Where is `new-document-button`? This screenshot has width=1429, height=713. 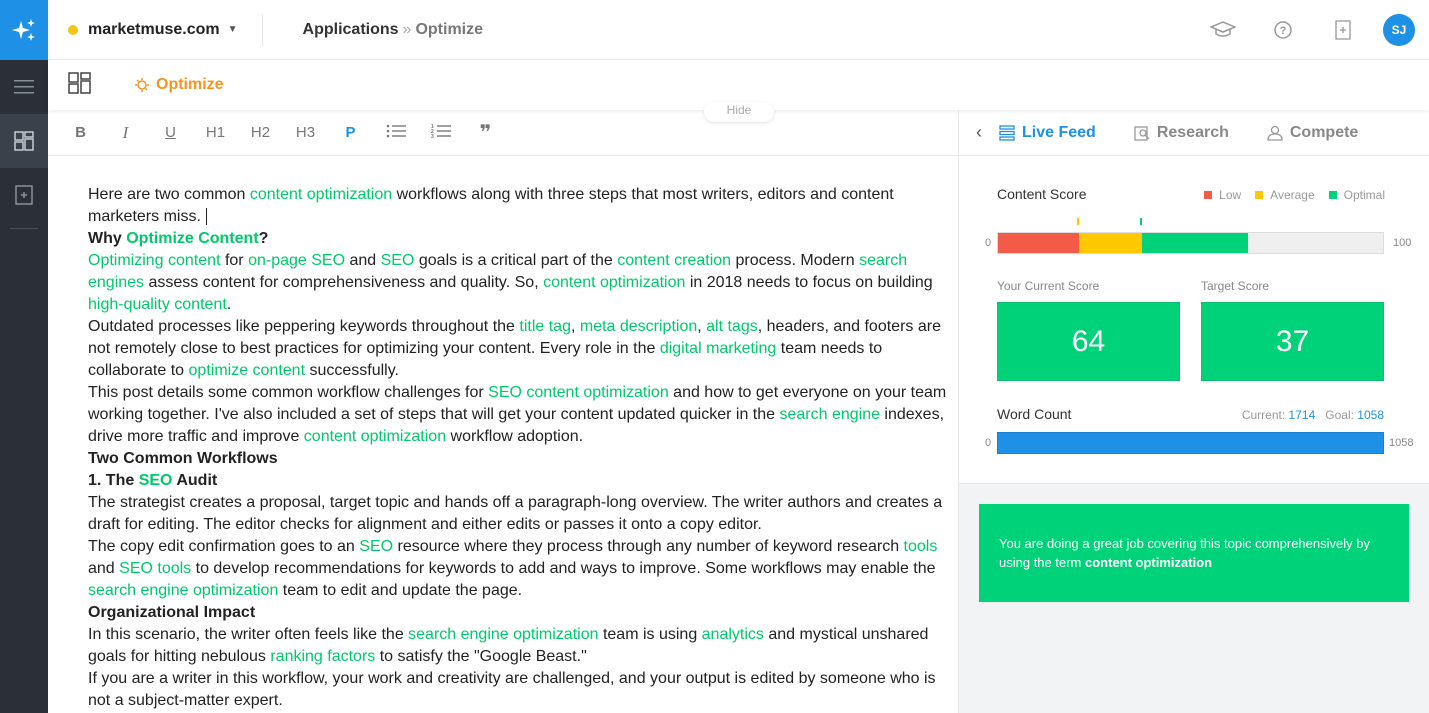 new-document-button is located at coordinates (1343, 30).